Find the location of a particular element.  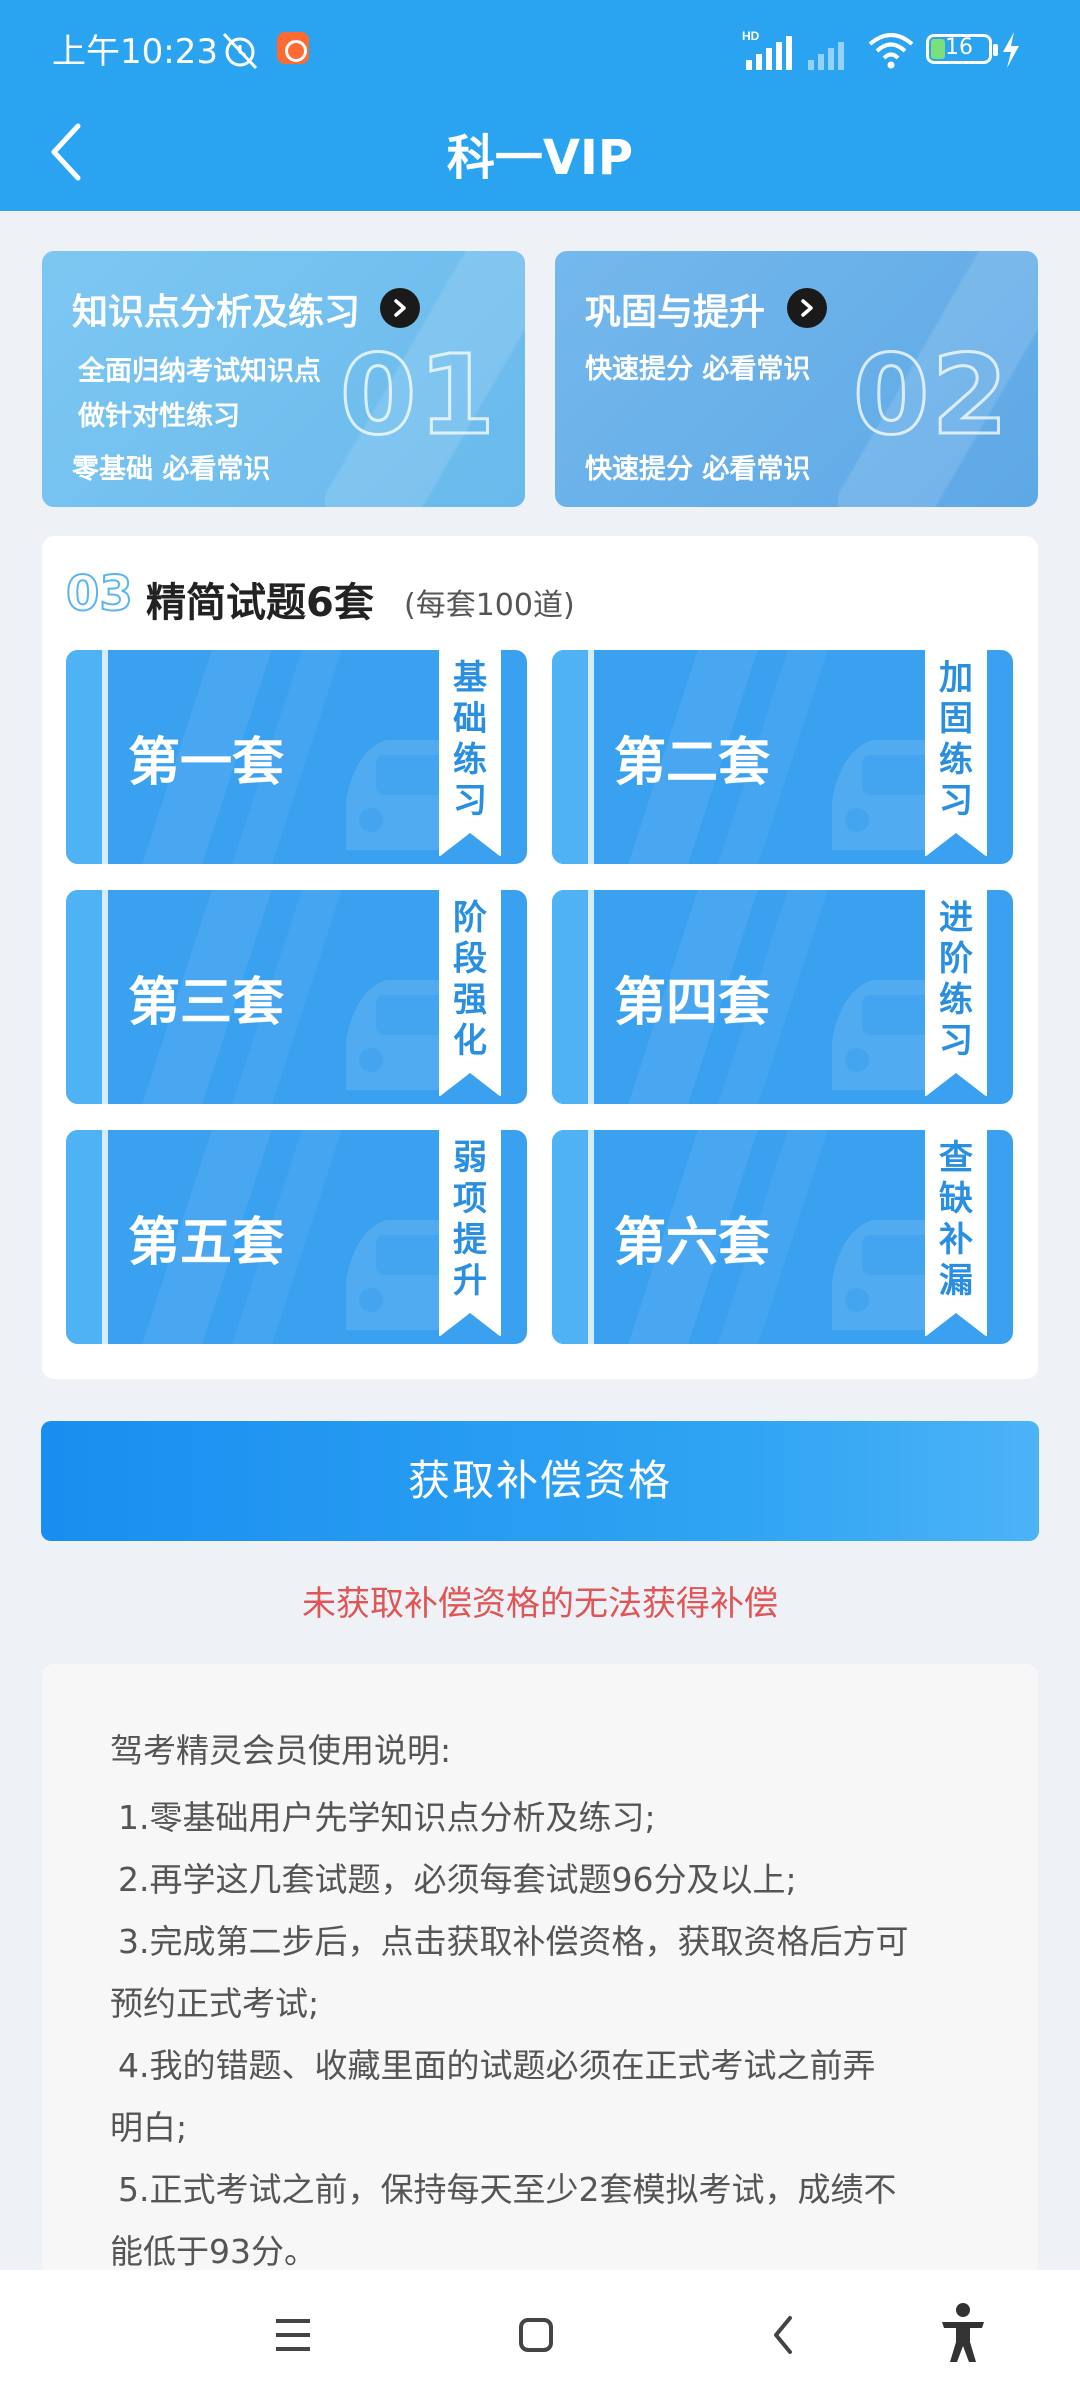

page-title: 科一VIP is located at coordinates (540, 158).